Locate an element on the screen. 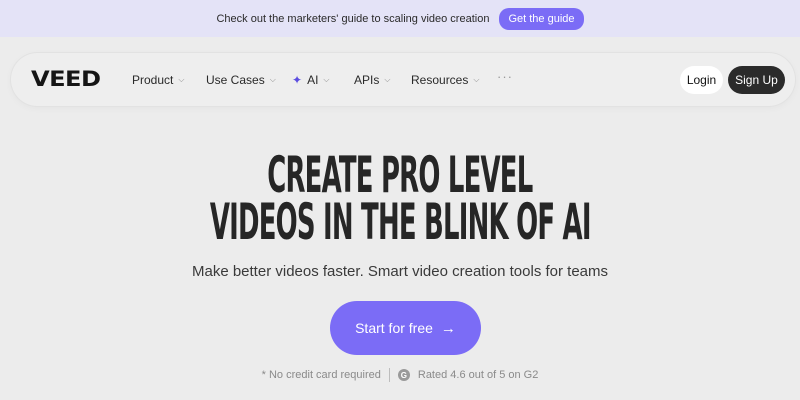 This screenshot has width=800, height=400. footnote-divider is located at coordinates (389, 375).